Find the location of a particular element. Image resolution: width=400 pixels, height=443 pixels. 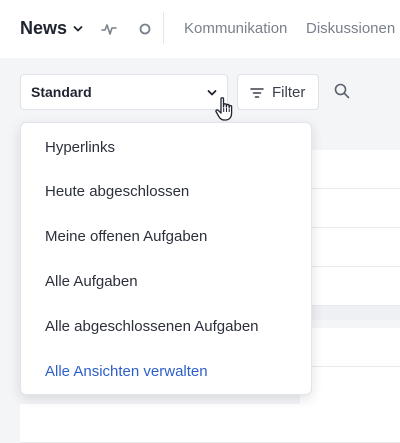

search-icon is located at coordinates (342, 91).